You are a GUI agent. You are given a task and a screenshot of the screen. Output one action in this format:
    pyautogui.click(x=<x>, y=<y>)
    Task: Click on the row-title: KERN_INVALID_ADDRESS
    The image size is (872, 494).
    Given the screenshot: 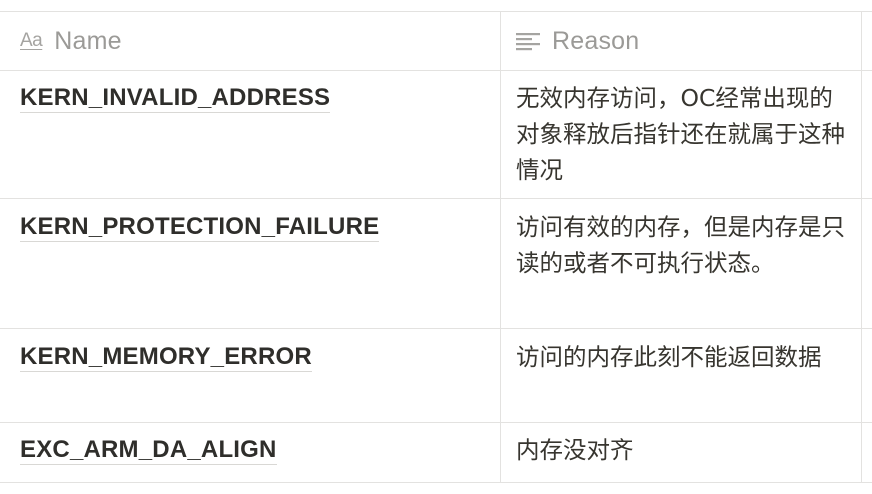 What is the action you would take?
    pyautogui.click(x=175, y=98)
    